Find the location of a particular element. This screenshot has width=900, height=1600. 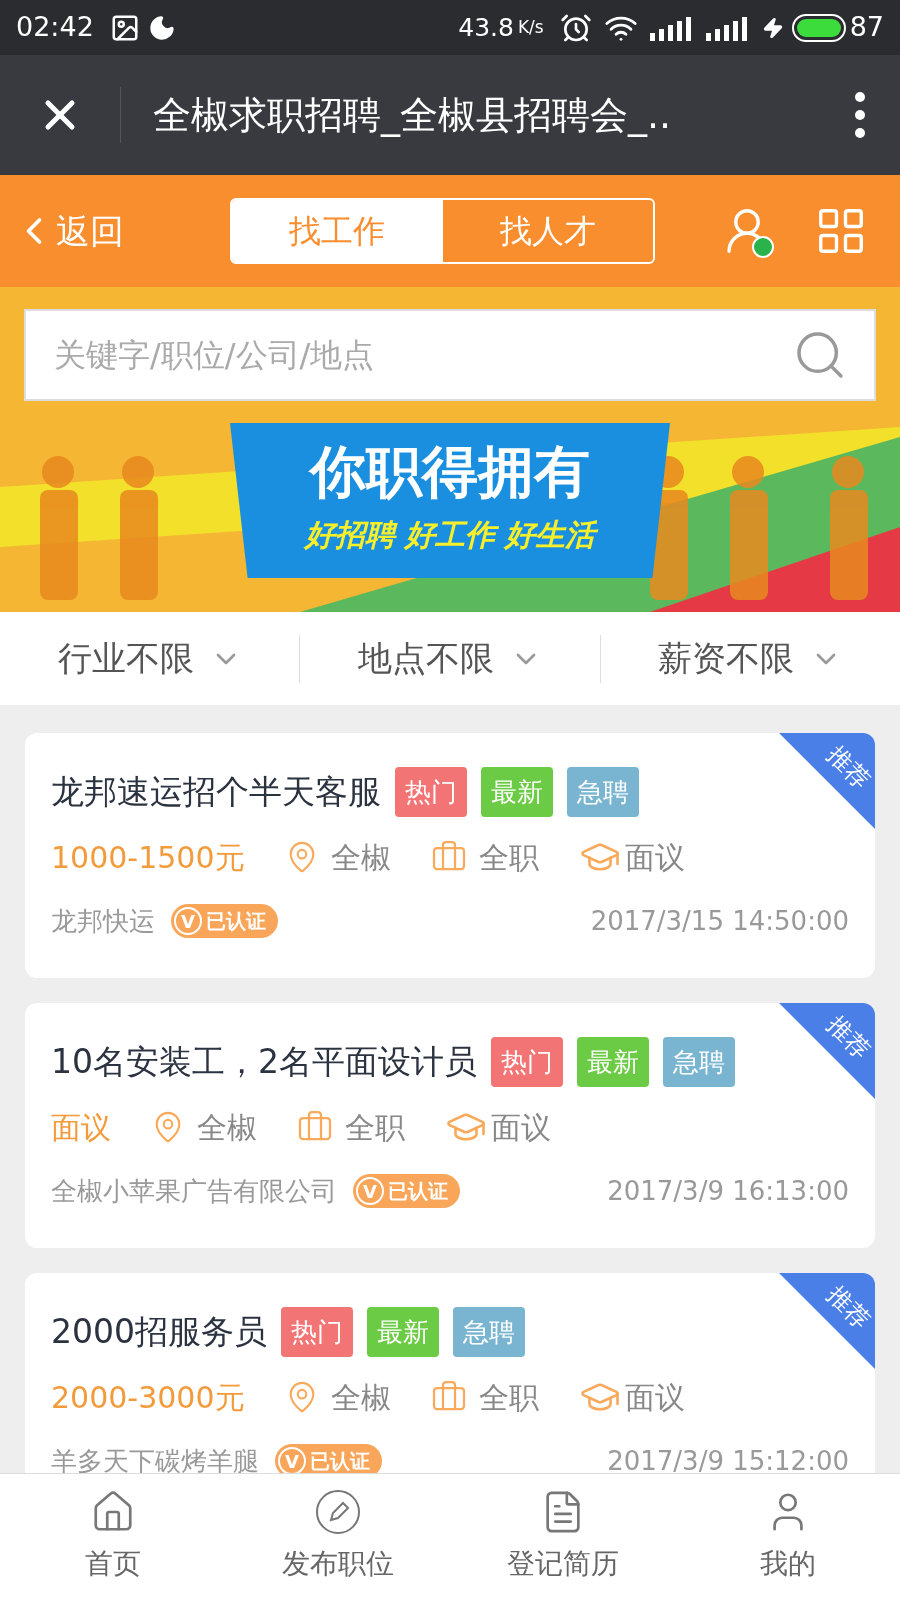

nav-item: 我的 is located at coordinates (787, 1537).